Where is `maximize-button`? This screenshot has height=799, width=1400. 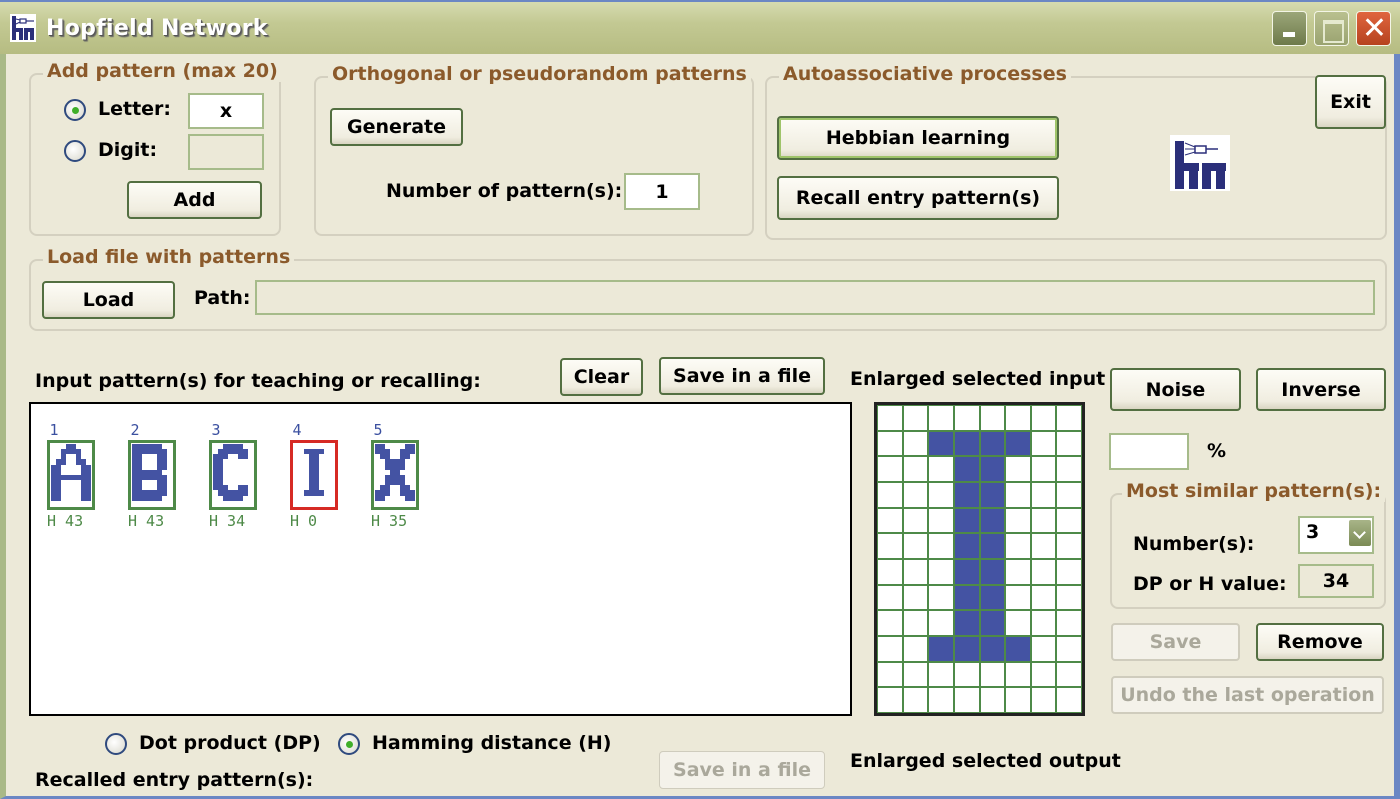
maximize-button is located at coordinates (1331, 28).